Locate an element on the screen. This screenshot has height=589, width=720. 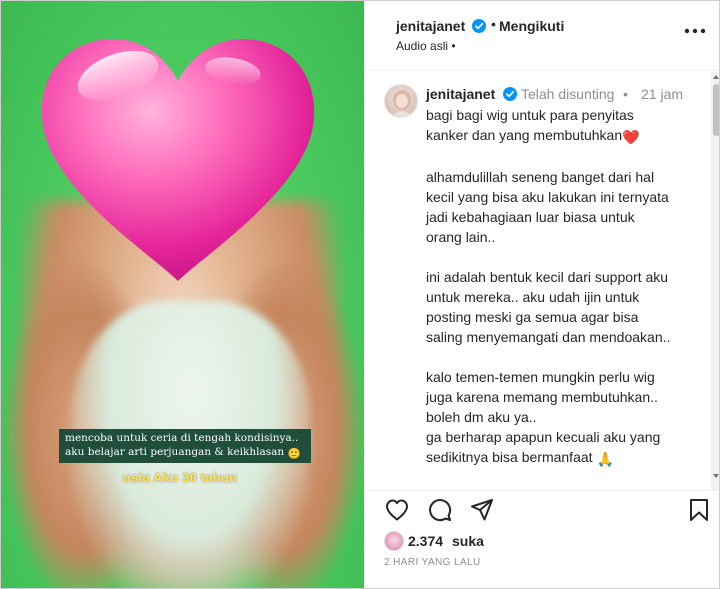
scroll-thumb is located at coordinates (716, 110).